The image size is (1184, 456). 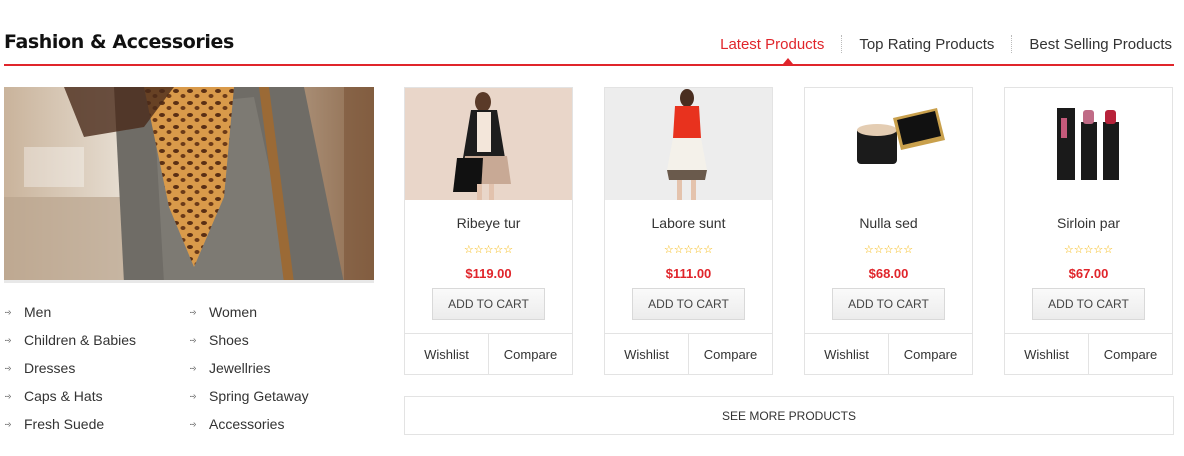 What do you see at coordinates (1088, 273) in the screenshot?
I see `product-price: $67.00` at bounding box center [1088, 273].